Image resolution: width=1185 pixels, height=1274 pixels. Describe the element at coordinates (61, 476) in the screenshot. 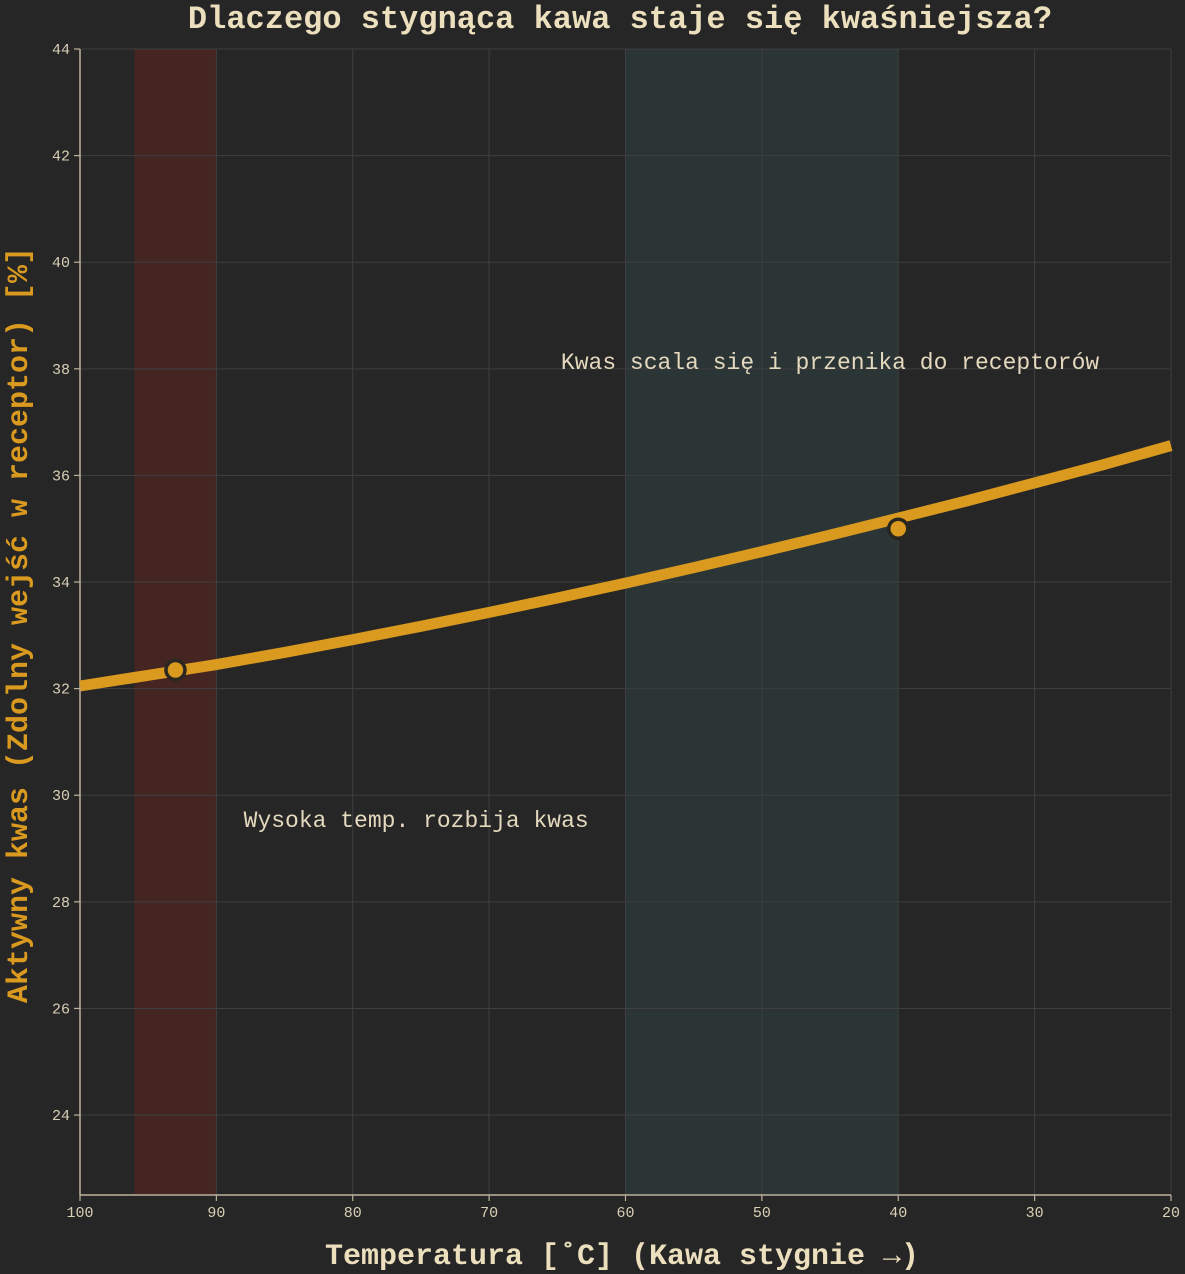

I see `y-tick-label: 36` at that location.